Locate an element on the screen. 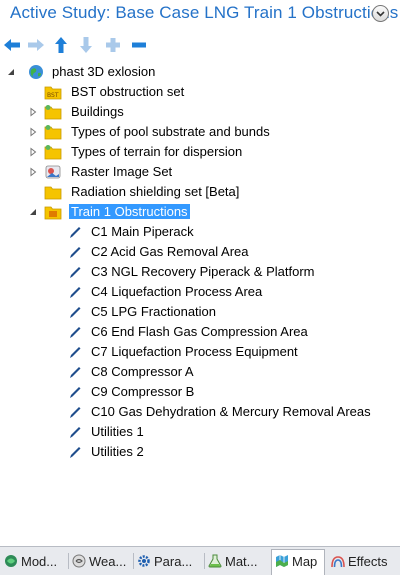 The image size is (400, 575). tree-child-item: C5 LPG Fractionation is located at coordinates (195, 312).